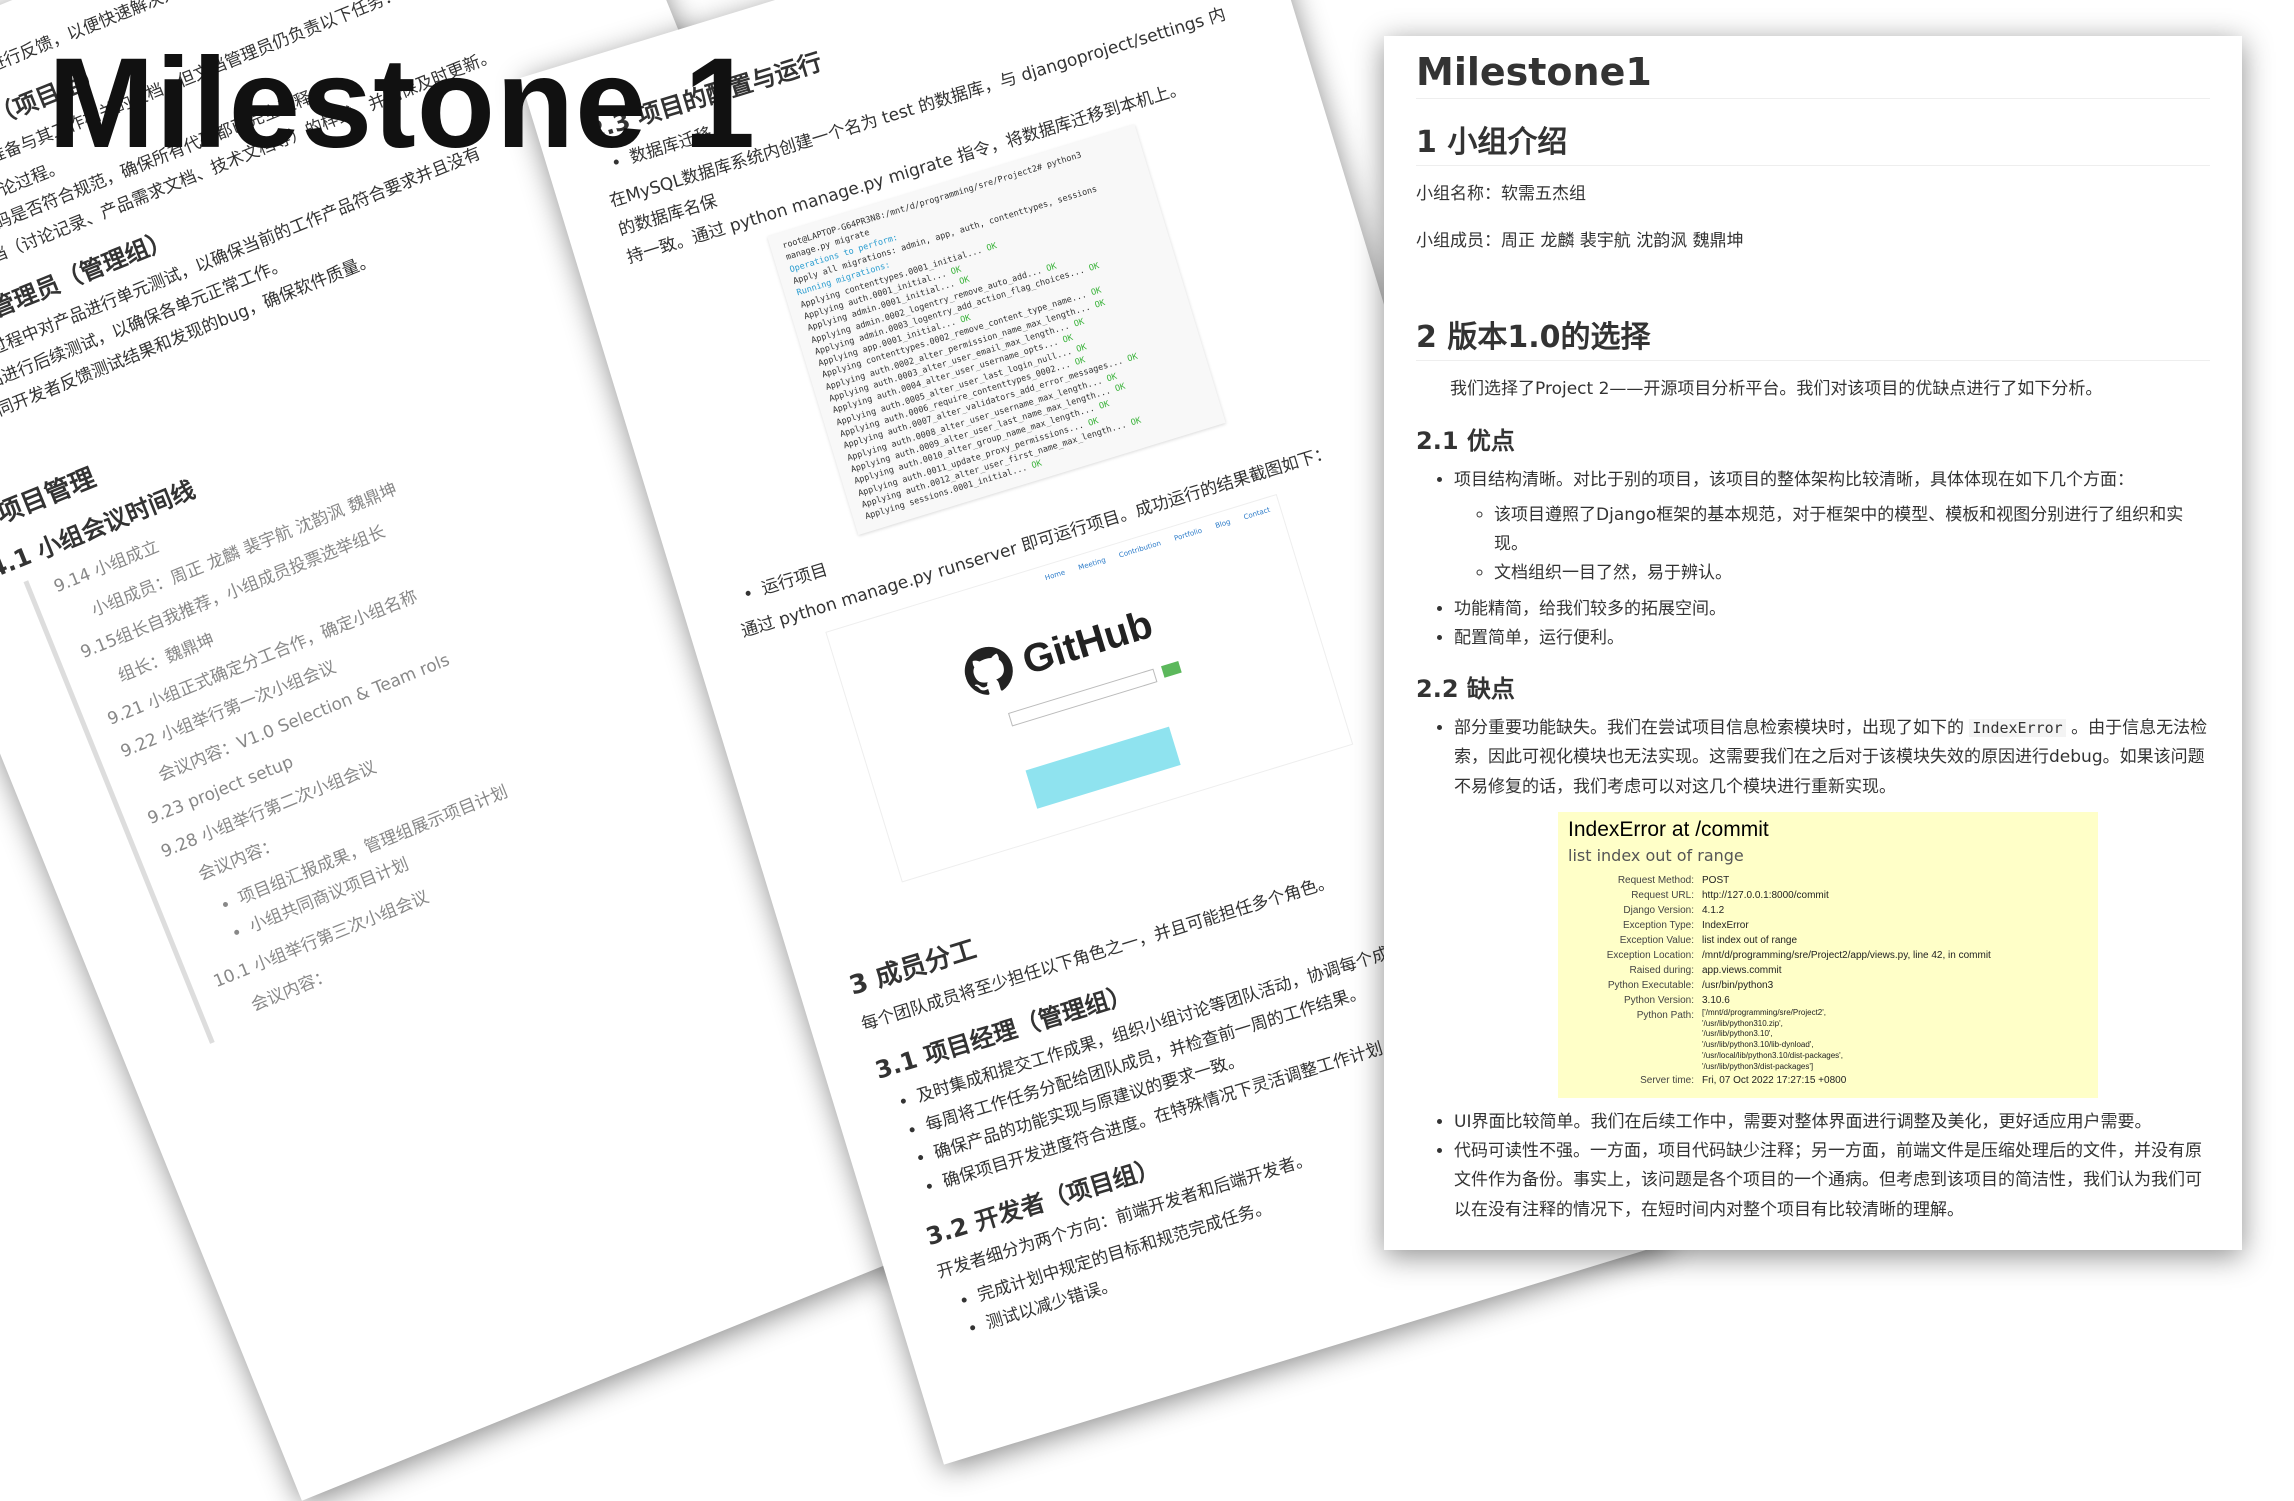  Describe the element at coordinates (402, 103) in the screenshot. I see `slide-title: Milestone 1` at that location.